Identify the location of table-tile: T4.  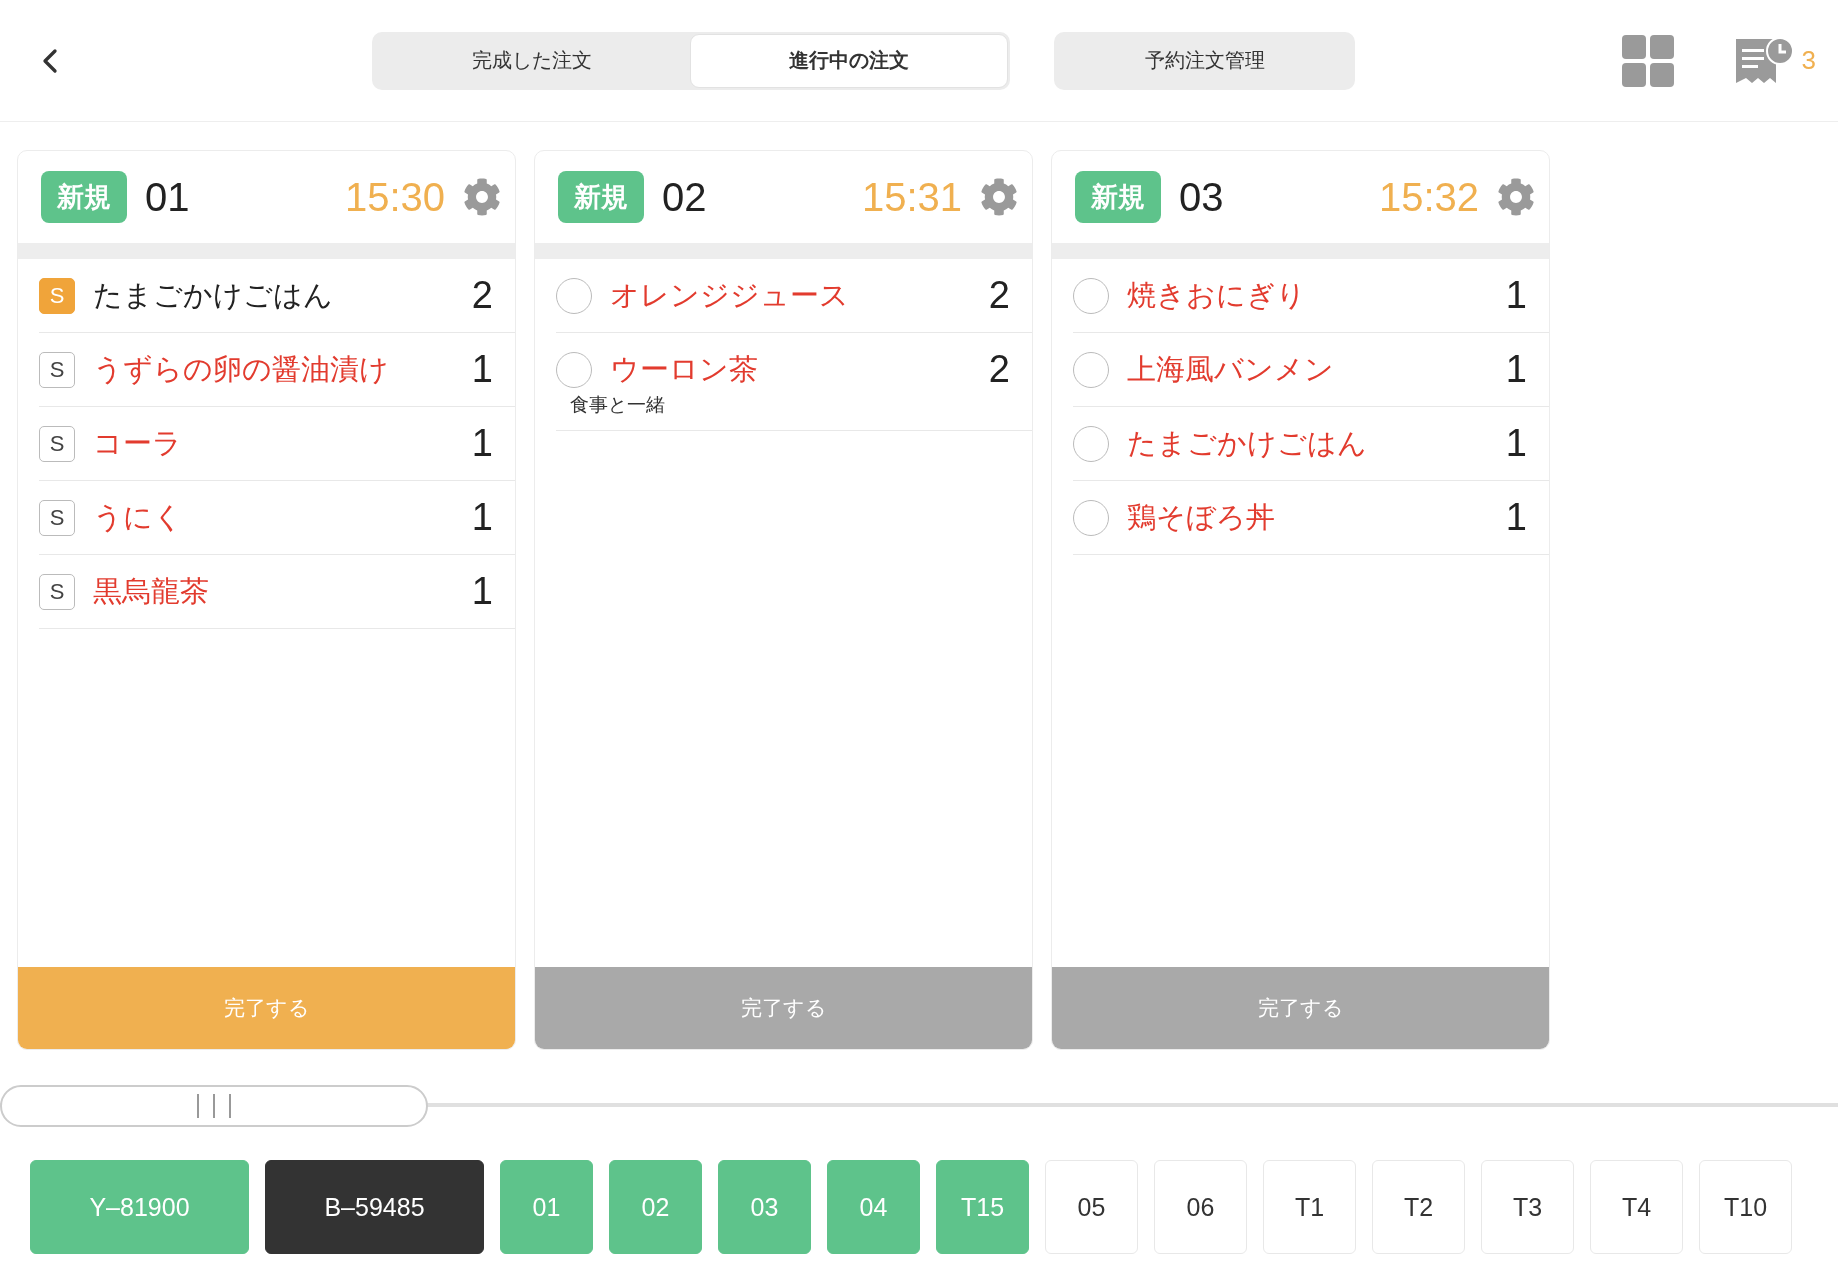
(1636, 1207).